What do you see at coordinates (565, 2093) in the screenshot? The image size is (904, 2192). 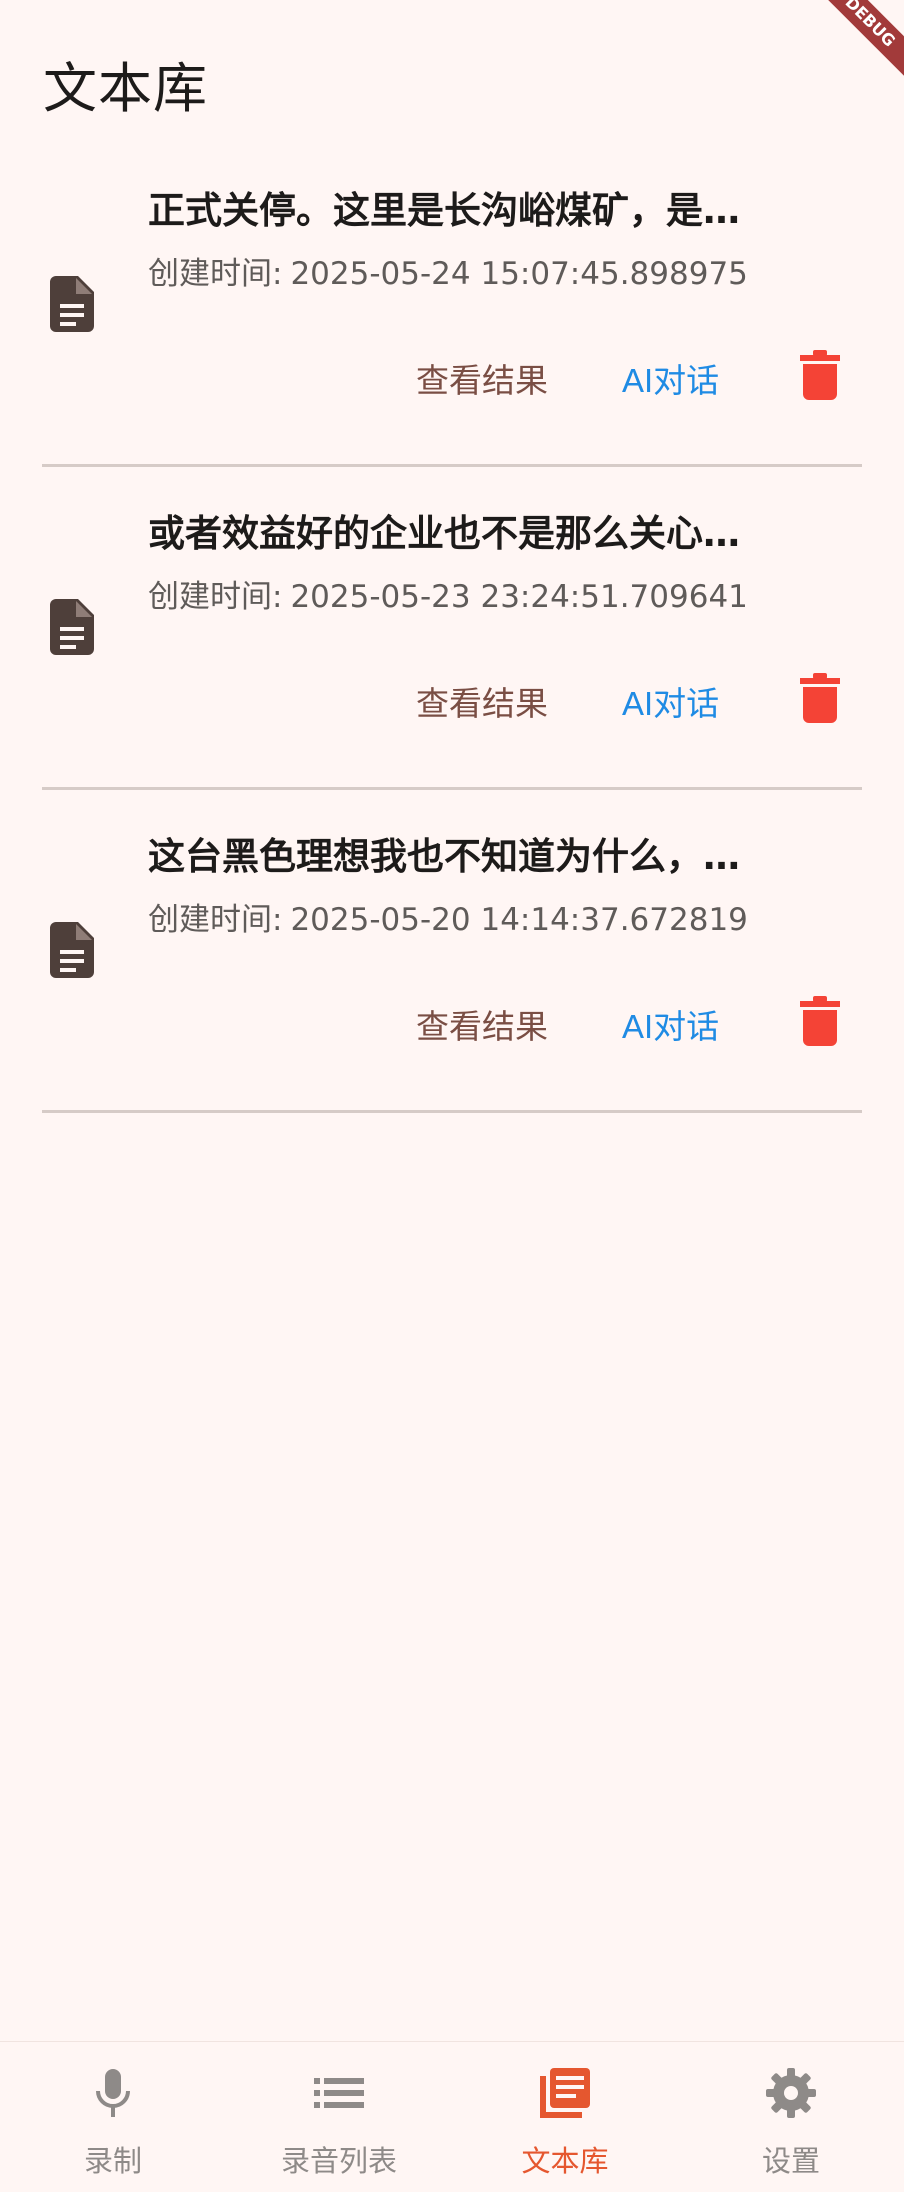 I see `library-icon` at bounding box center [565, 2093].